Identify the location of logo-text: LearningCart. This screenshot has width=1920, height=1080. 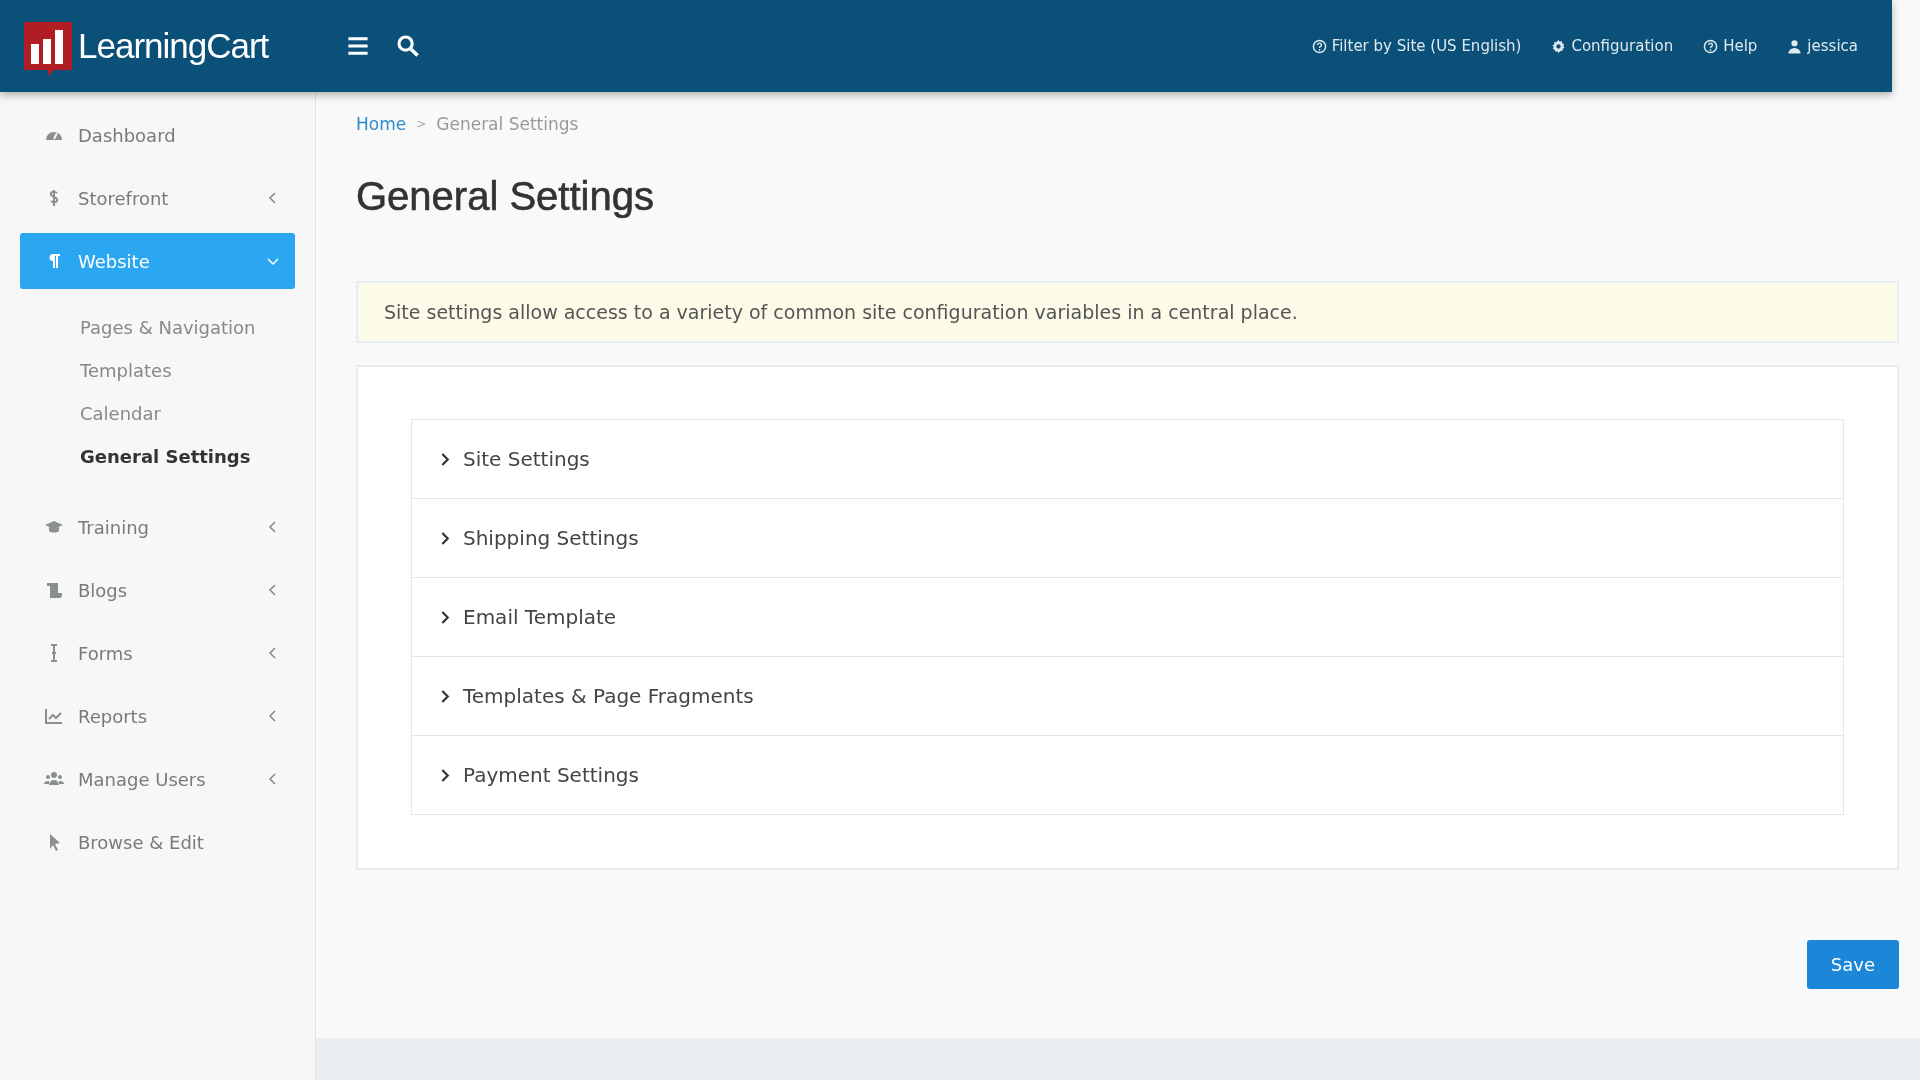
(173, 46).